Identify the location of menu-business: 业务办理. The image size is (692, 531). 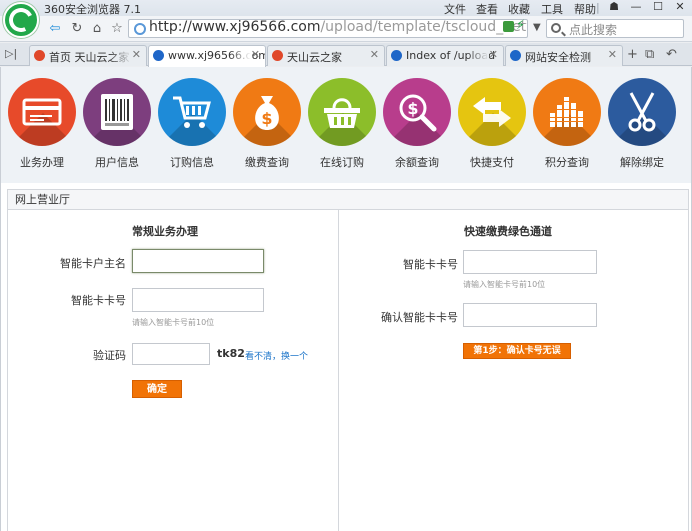
(42, 129).